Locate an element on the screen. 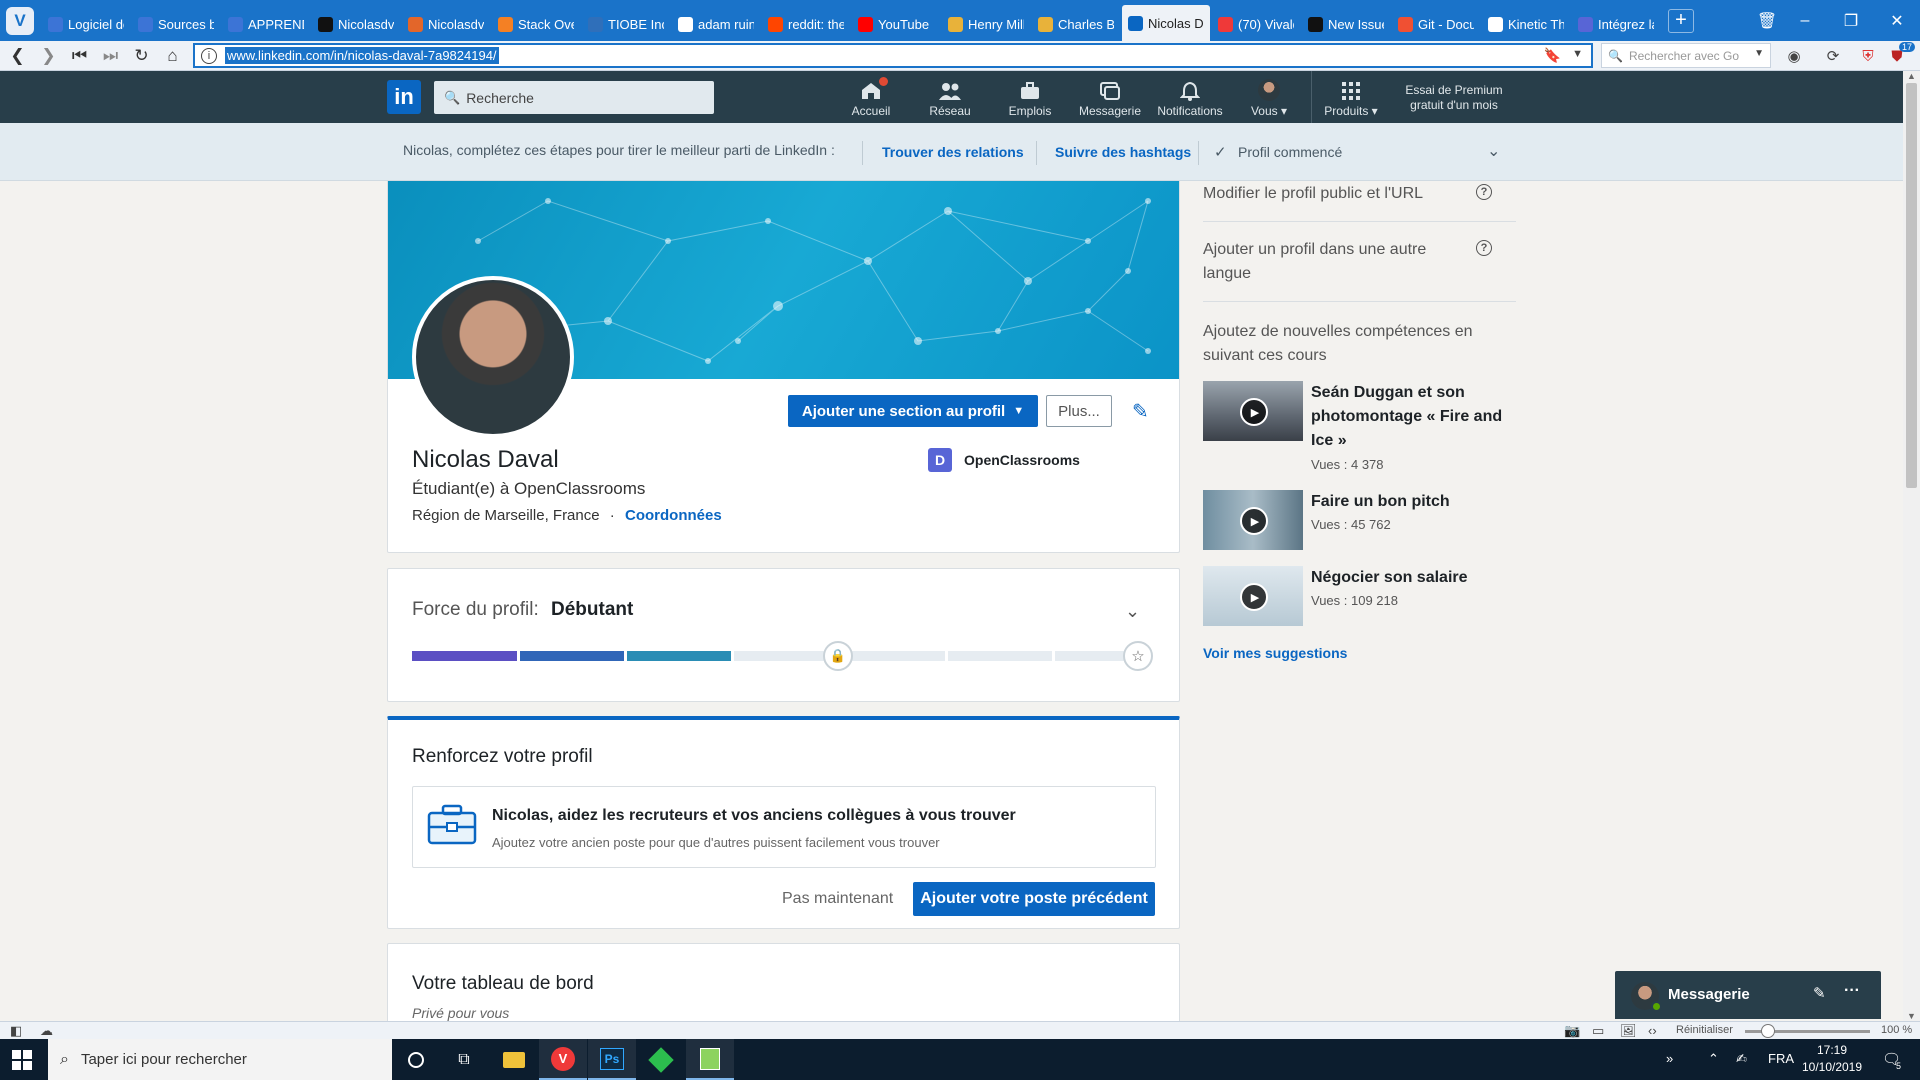 The width and height of the screenshot is (1920, 1080). compose-icon: ✎ is located at coordinates (1819, 993).